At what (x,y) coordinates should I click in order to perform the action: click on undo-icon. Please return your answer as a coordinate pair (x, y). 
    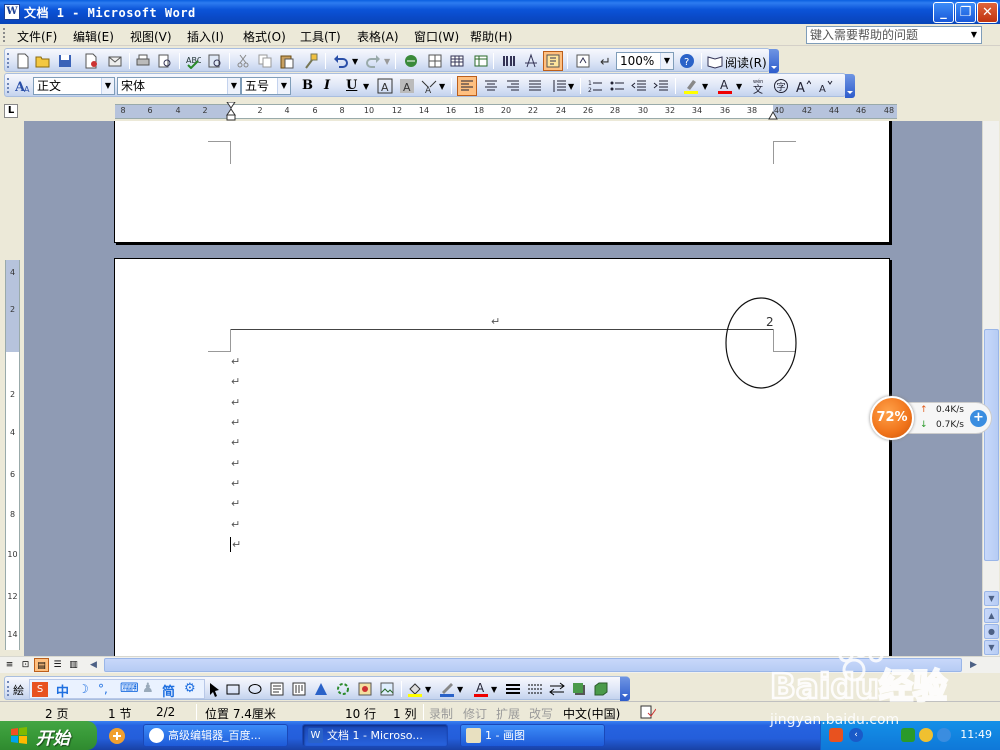
    Looking at the image, I should click on (341, 61).